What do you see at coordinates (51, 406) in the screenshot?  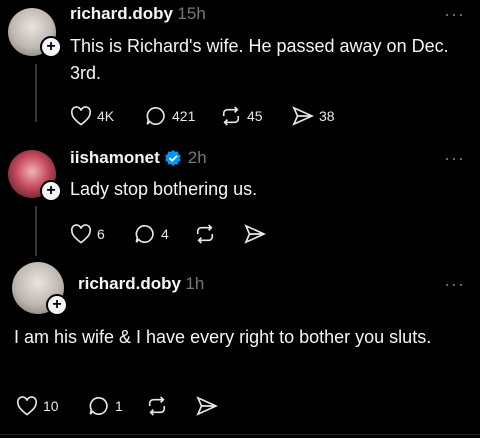 I see `like-count: 10` at bounding box center [51, 406].